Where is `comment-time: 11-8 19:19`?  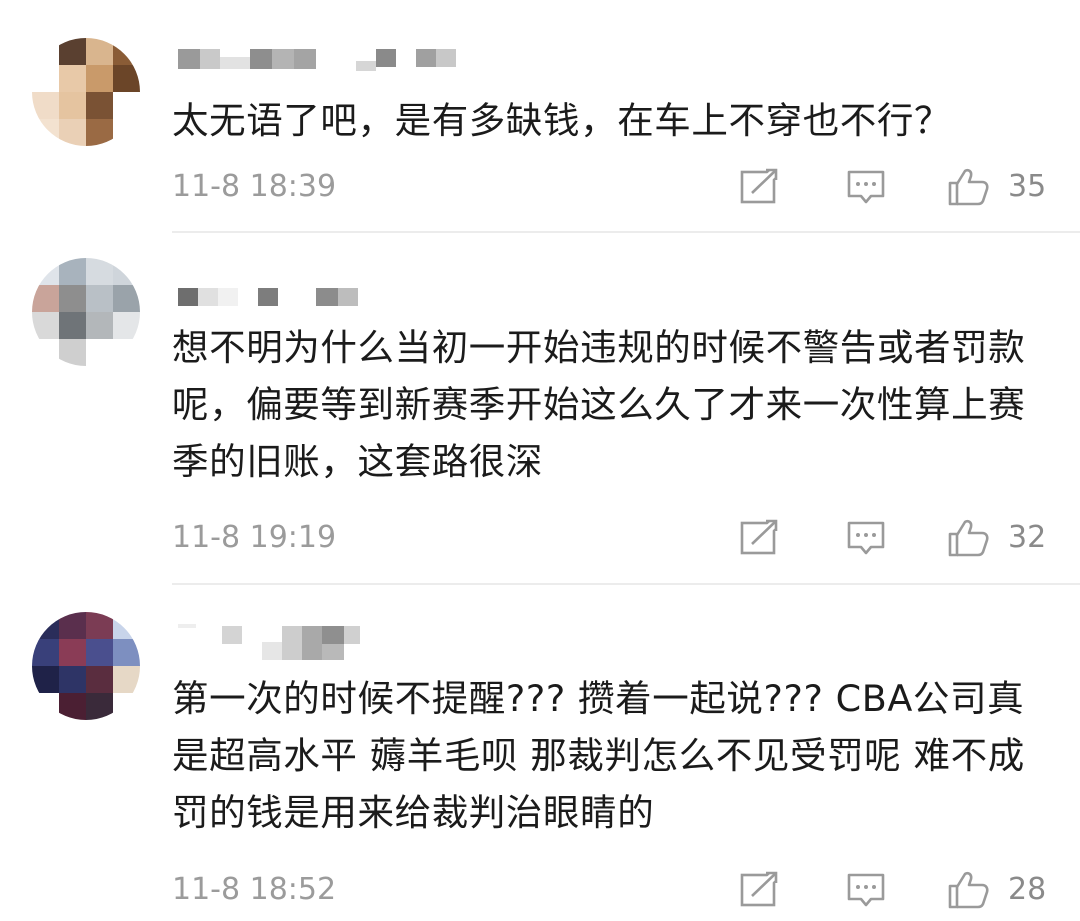
comment-time: 11-8 19:19 is located at coordinates (254, 537).